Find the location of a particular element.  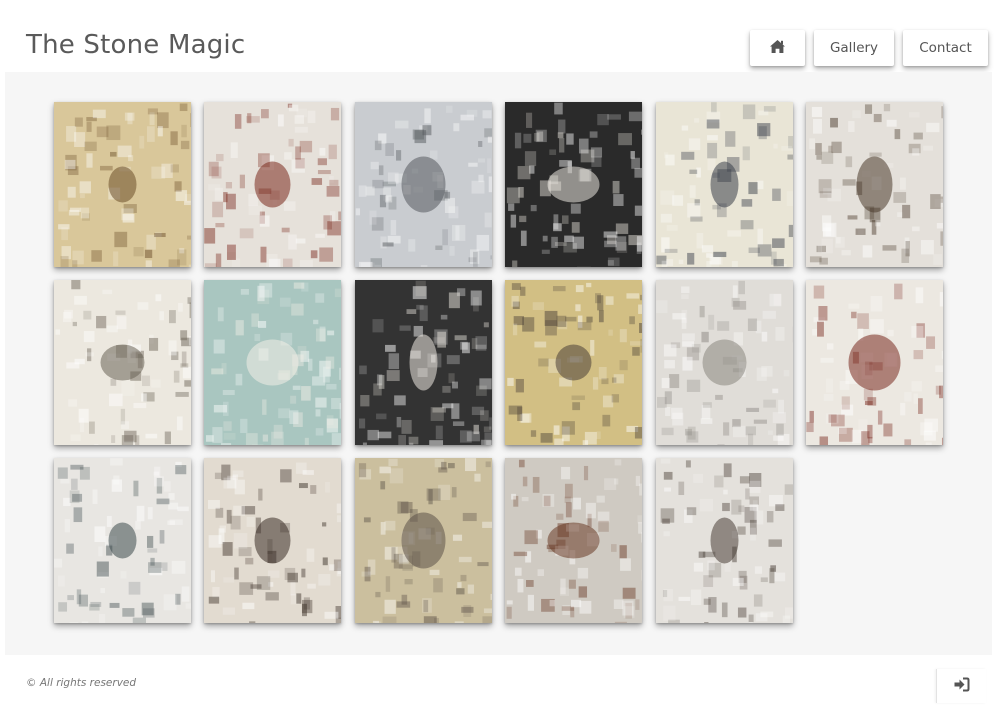

main-nav: Gallery Contact is located at coordinates (869, 48).